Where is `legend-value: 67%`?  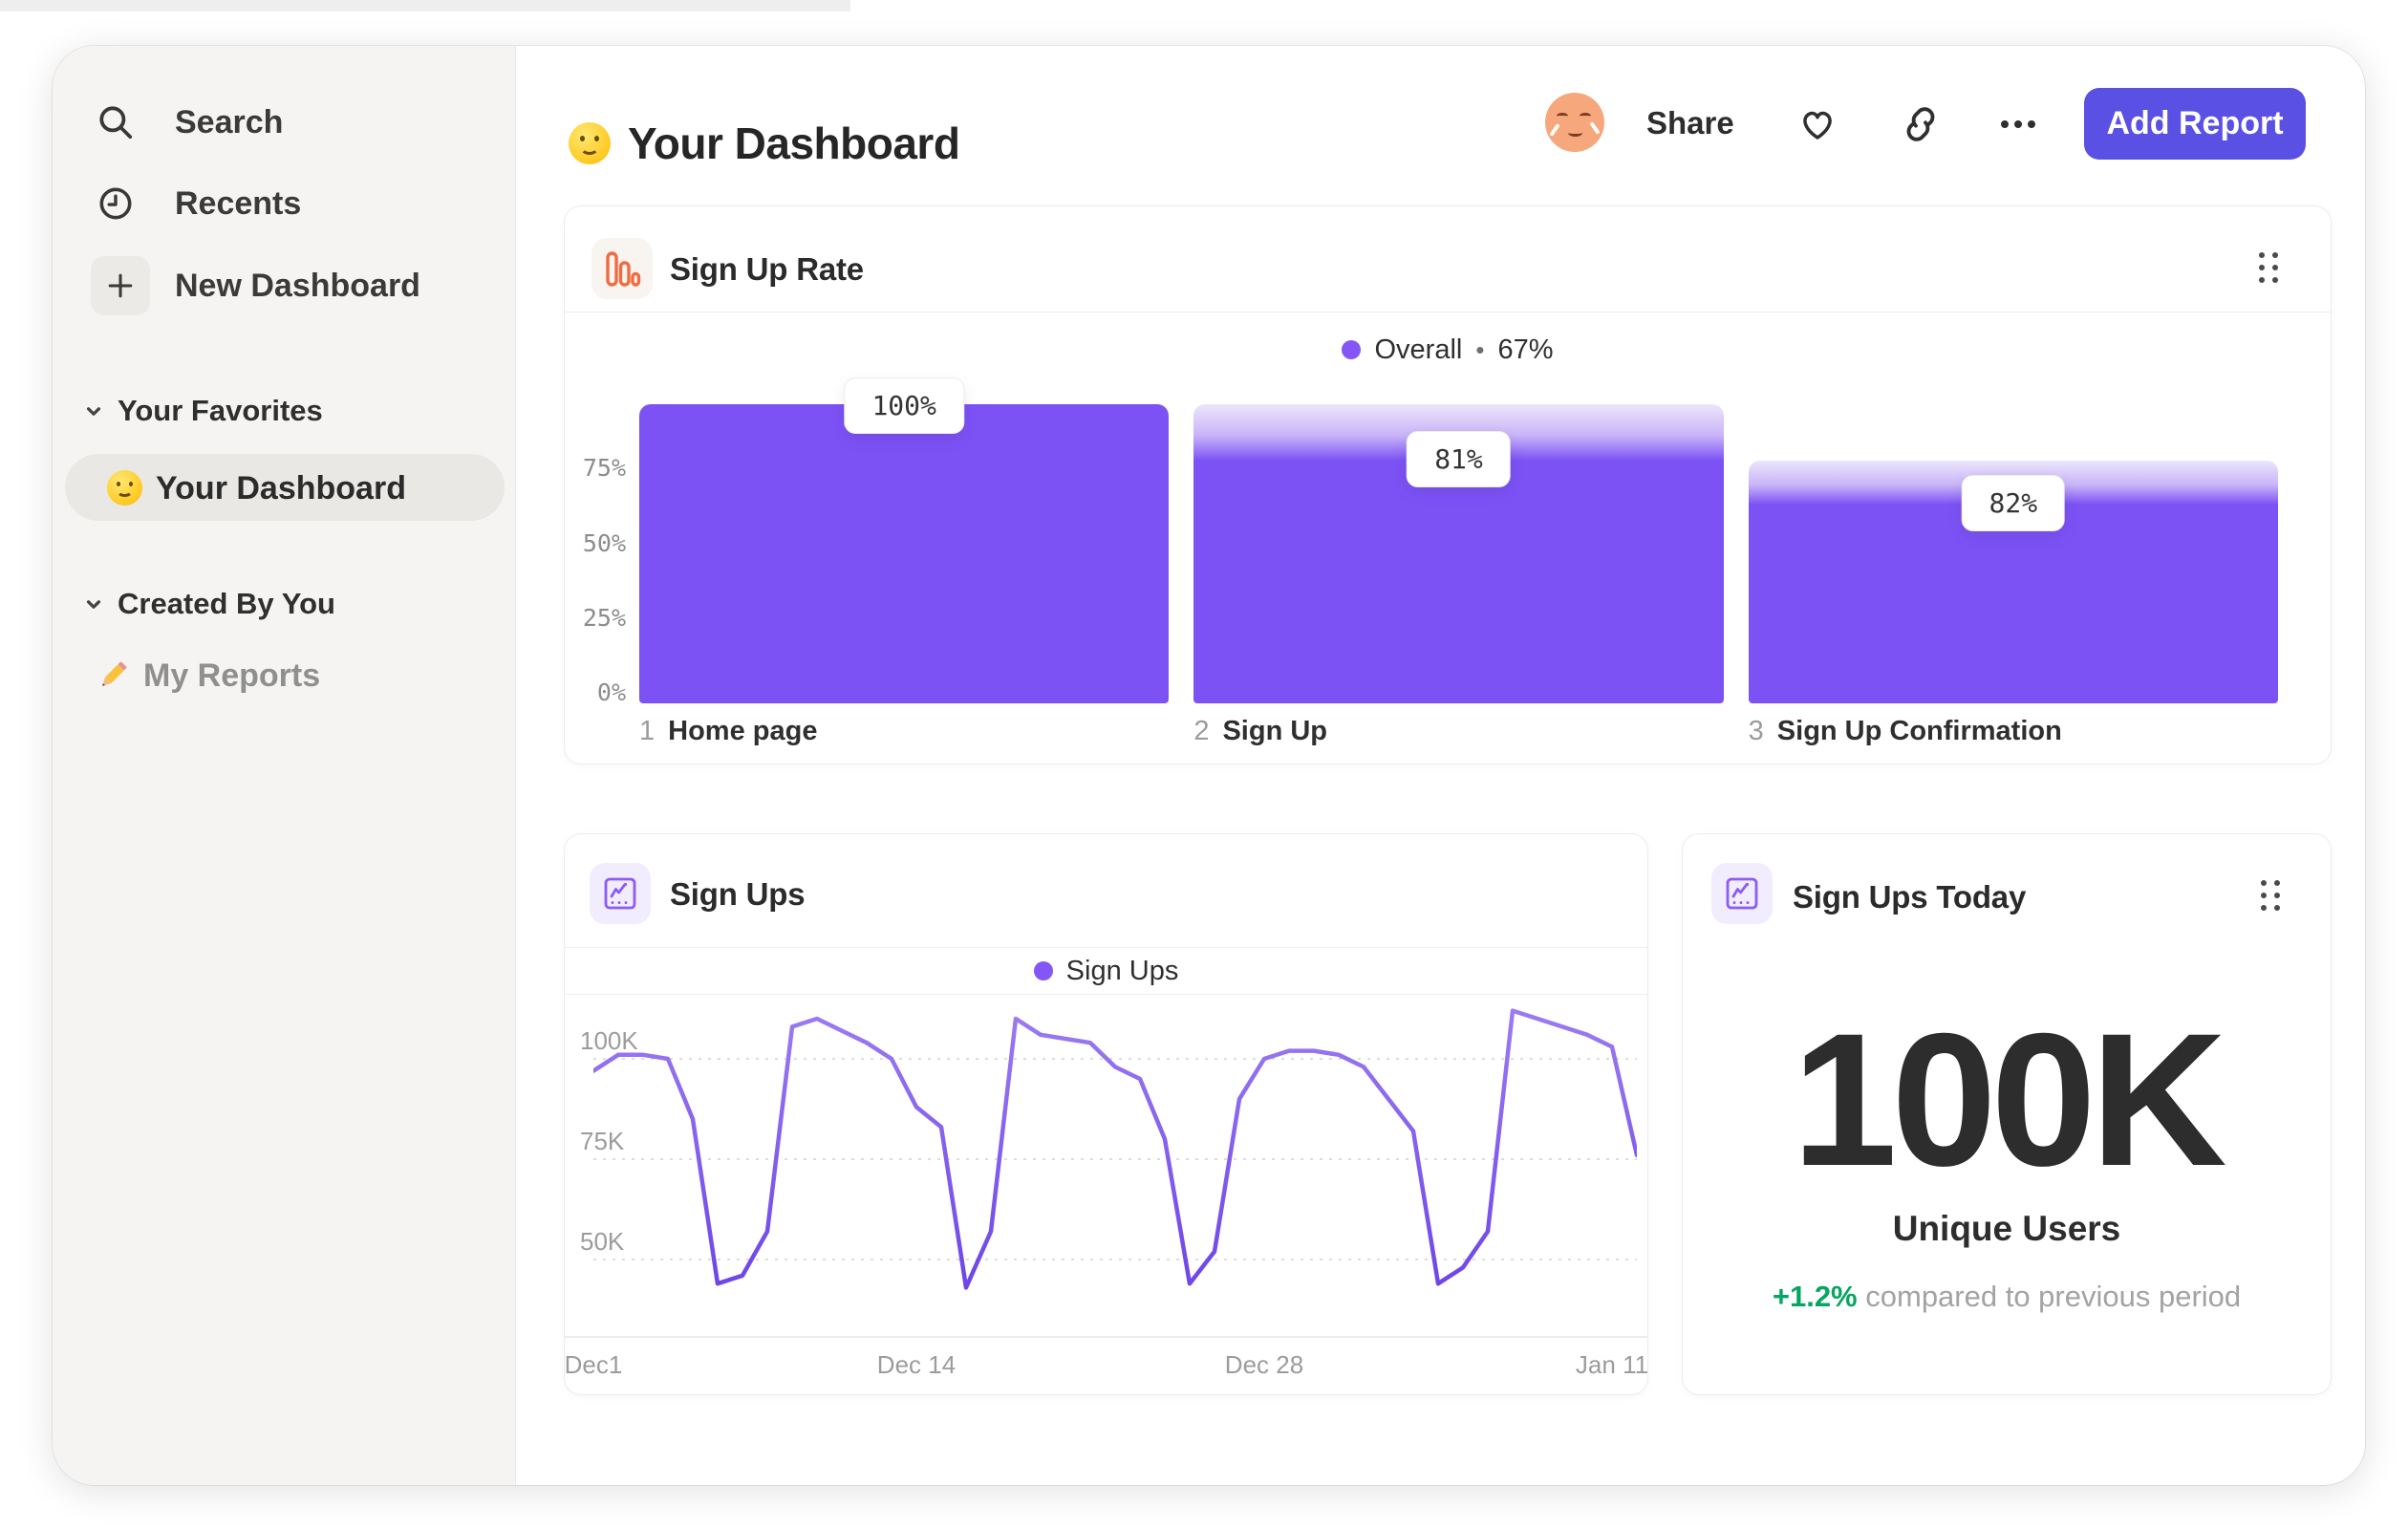
legend-value: 67% is located at coordinates (1526, 349).